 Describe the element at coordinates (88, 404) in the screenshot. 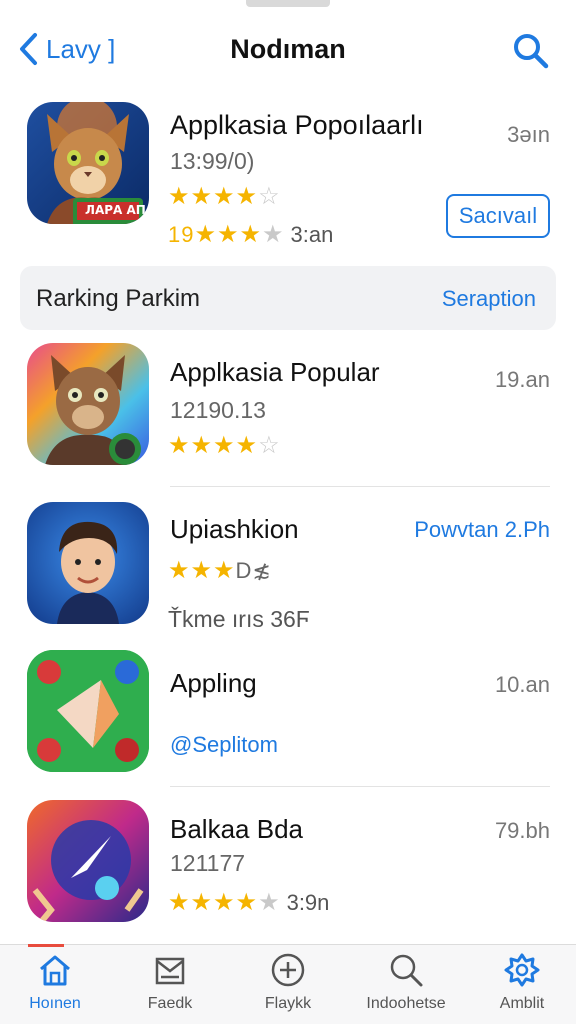

I see `app-icon-colorful-cat` at that location.